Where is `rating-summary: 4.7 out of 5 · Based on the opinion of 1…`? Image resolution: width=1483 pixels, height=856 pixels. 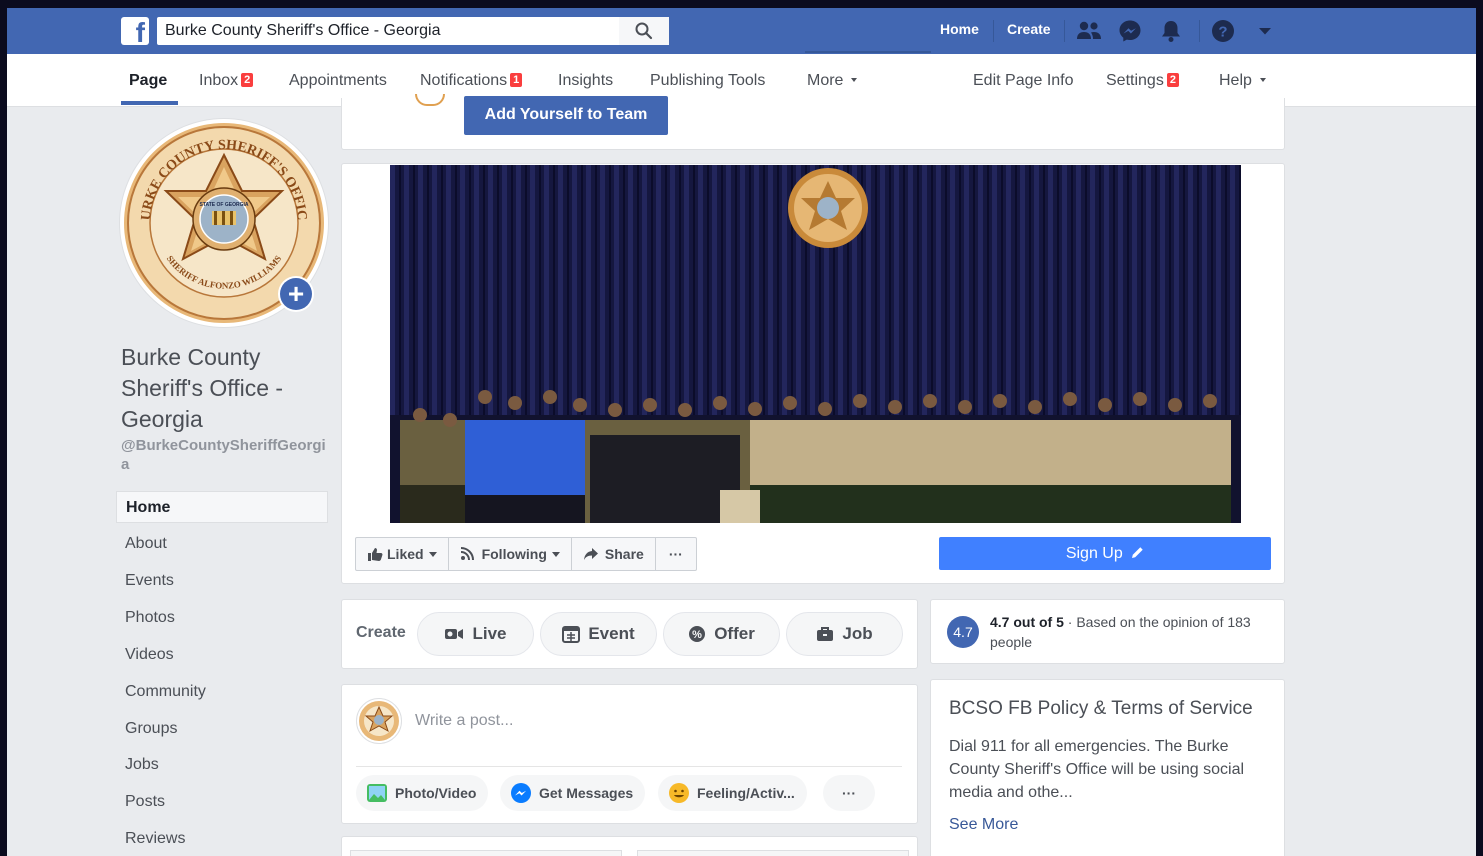
rating-summary: 4.7 out of 5 · Based on the opinion of 1… is located at coordinates (1125, 632).